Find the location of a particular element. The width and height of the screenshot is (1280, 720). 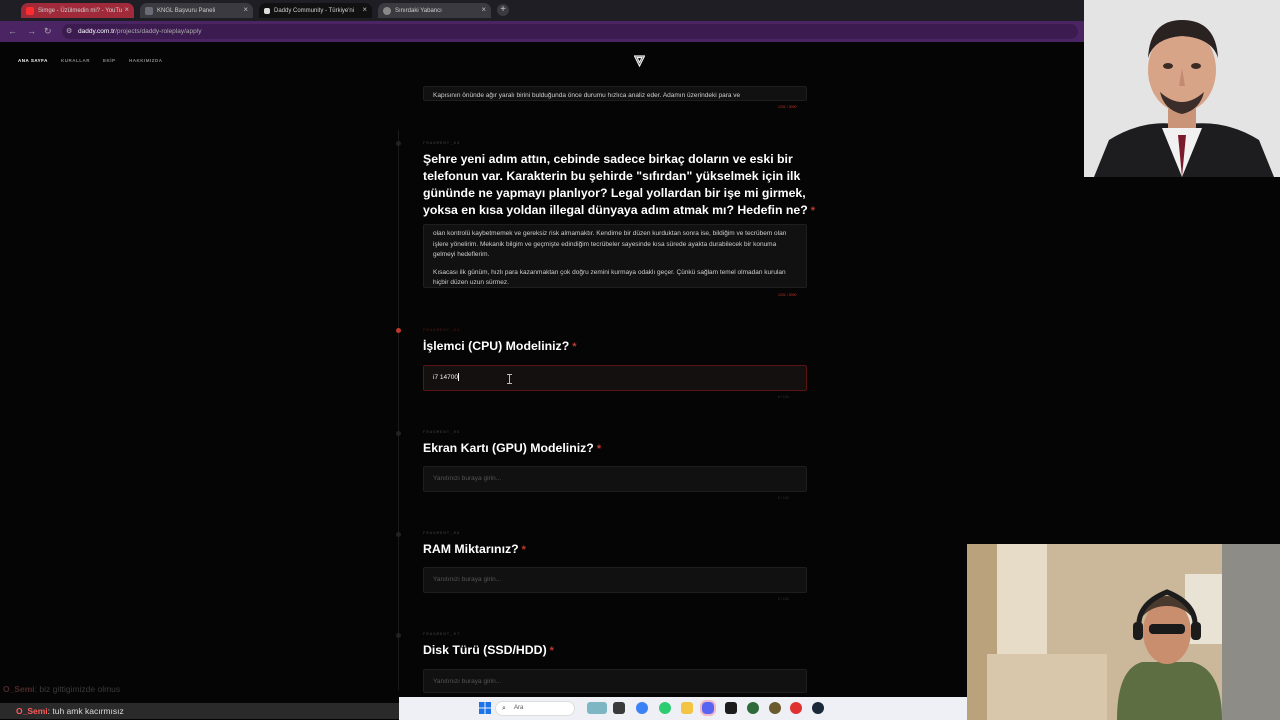

cpu-input-value: i7 14700 is located at coordinates (445, 377).